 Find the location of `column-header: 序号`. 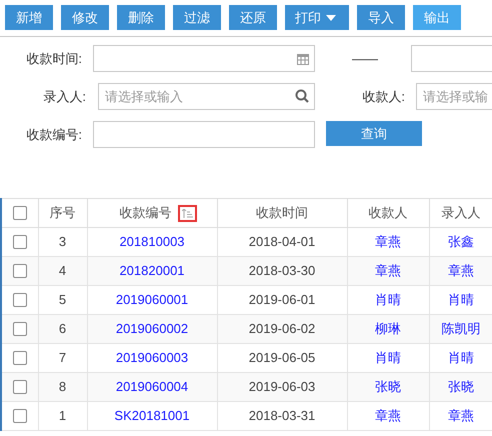

column-header: 序号 is located at coordinates (63, 212).